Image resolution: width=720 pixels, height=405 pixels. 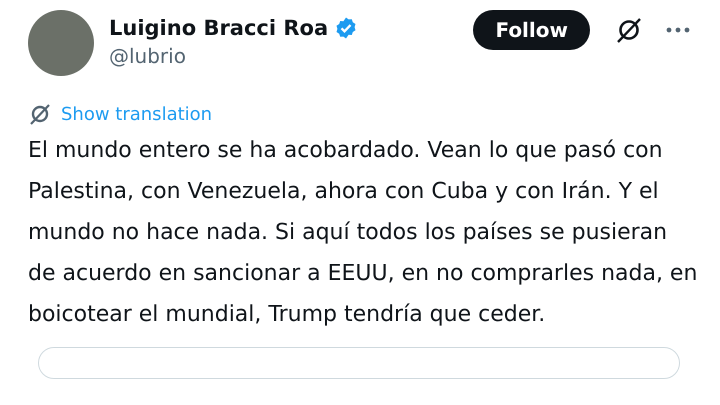 I want to click on translate-icon, so click(x=40, y=114).